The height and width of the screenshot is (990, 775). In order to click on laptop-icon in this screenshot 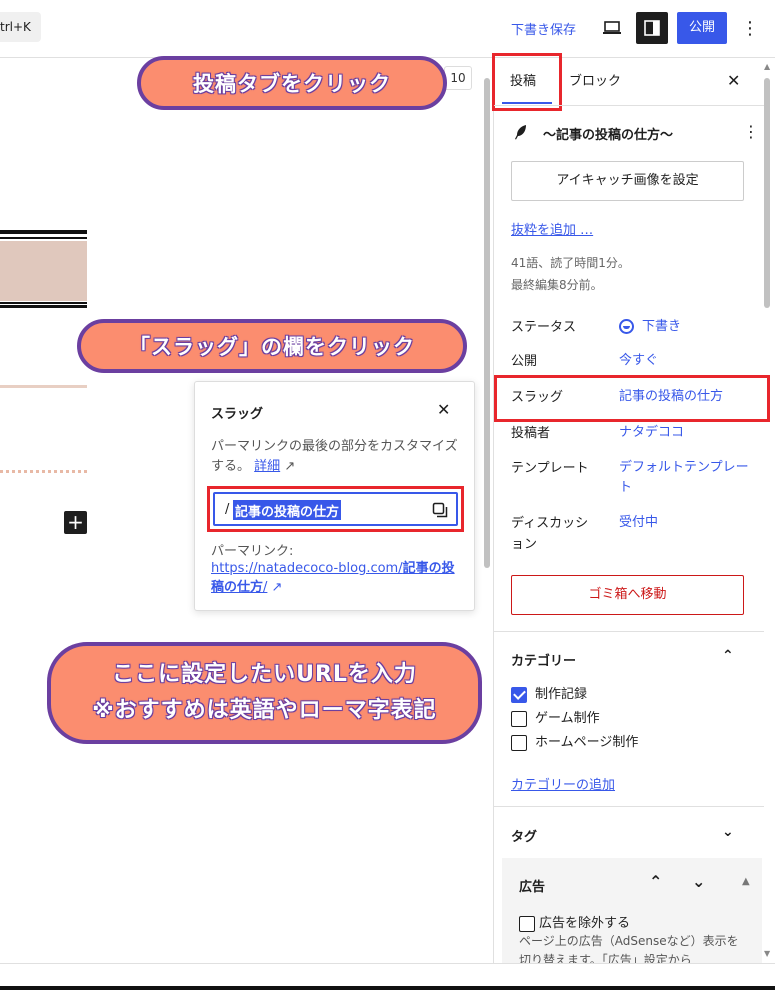, I will do `click(612, 27)`.